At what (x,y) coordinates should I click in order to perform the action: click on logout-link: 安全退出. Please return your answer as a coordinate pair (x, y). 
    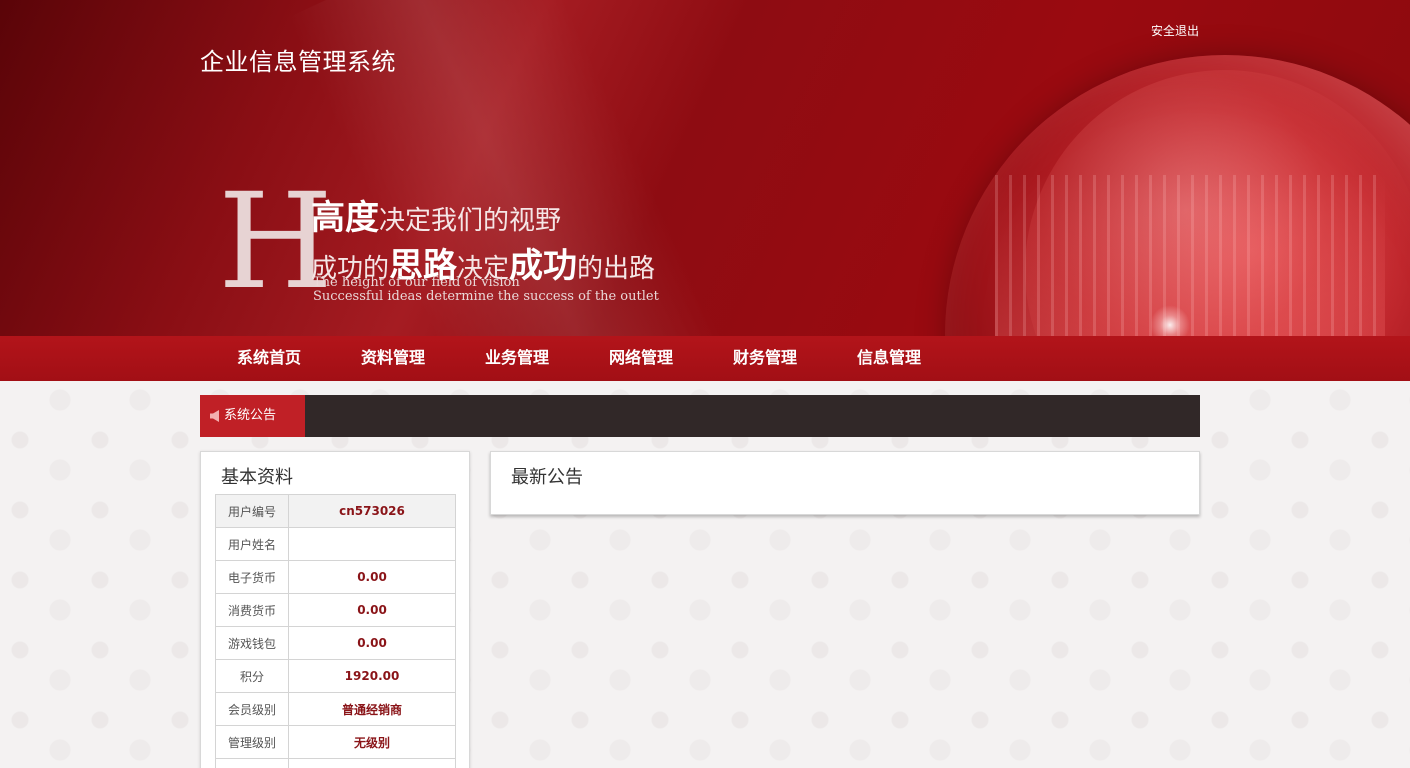
    Looking at the image, I should click on (1175, 30).